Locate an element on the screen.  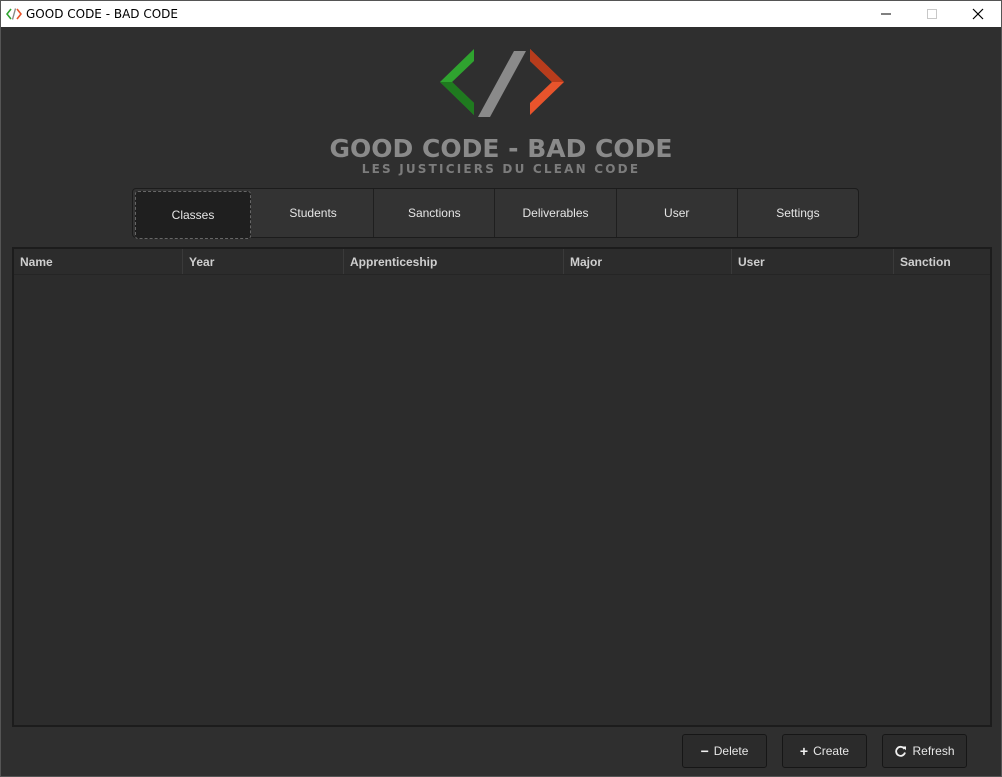
column-header-major: Major is located at coordinates (648, 261).